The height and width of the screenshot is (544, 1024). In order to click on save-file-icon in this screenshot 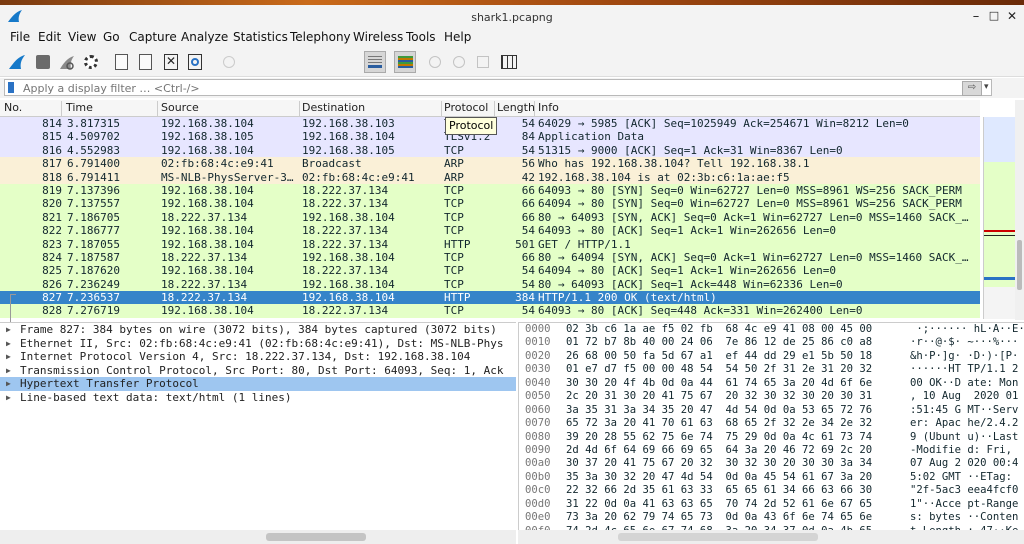, I will do `click(145, 62)`.